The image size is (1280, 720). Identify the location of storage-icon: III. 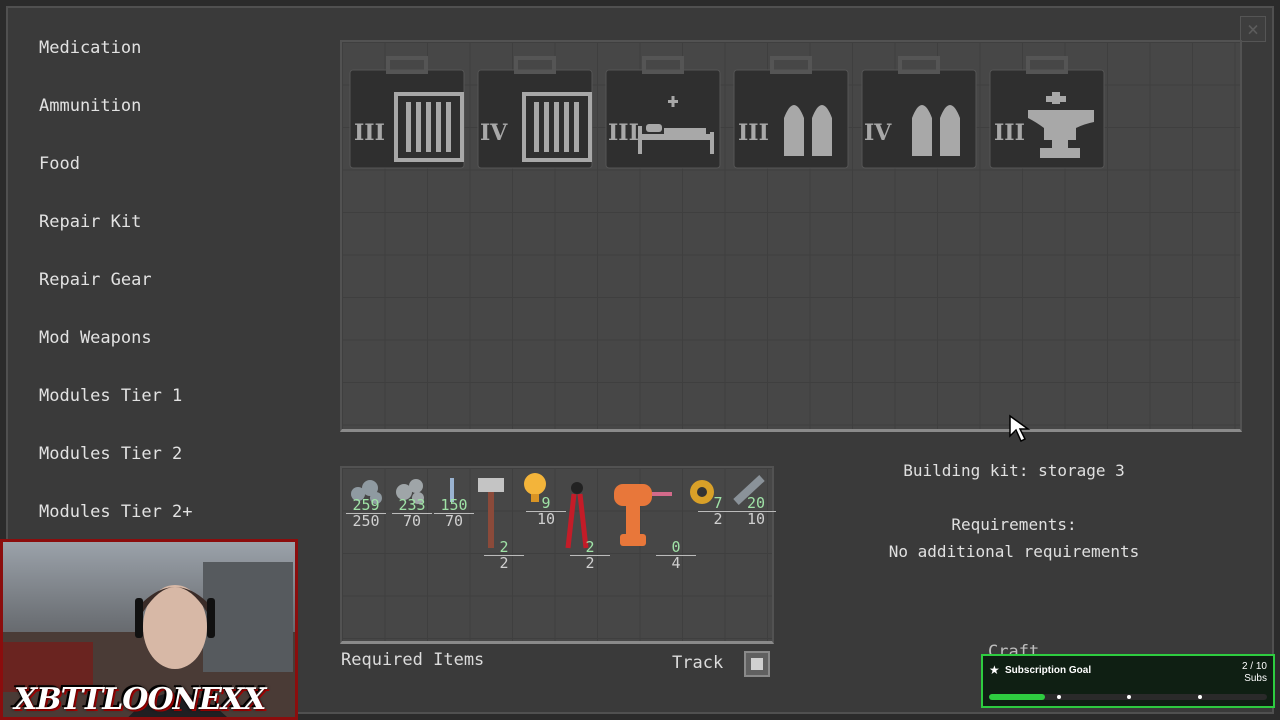
(407, 112).